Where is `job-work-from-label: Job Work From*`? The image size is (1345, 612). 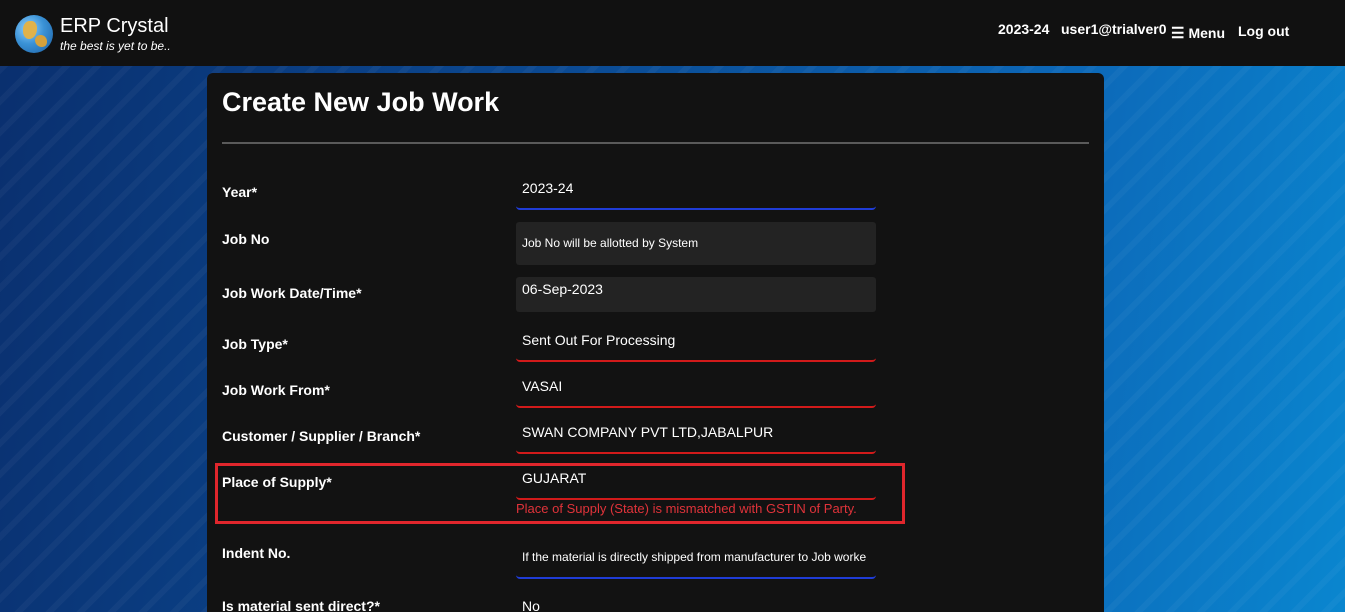
job-work-from-label: Job Work From* is located at coordinates (276, 390).